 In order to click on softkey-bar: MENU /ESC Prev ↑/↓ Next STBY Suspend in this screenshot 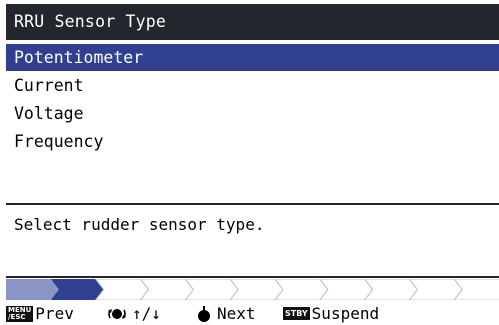, I will do `click(252, 313)`.